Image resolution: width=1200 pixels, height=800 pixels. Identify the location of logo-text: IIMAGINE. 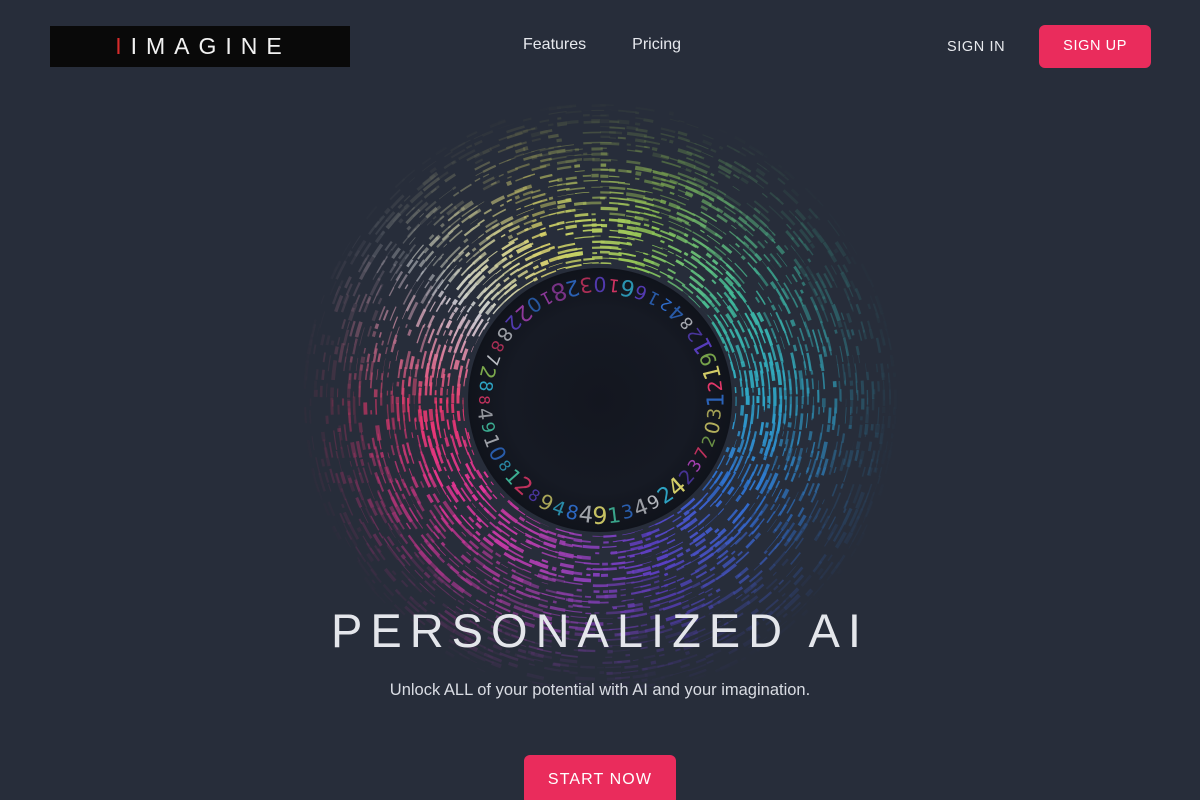
(200, 46).